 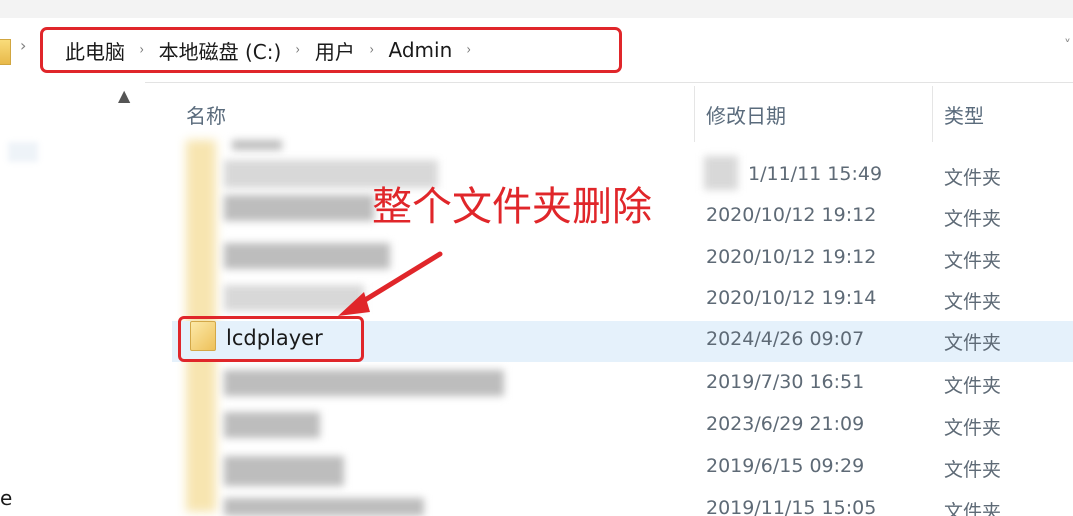 What do you see at coordinates (622, 384) in the screenshot?
I see `file-row: 2019/7/30 16:51 文件夹` at bounding box center [622, 384].